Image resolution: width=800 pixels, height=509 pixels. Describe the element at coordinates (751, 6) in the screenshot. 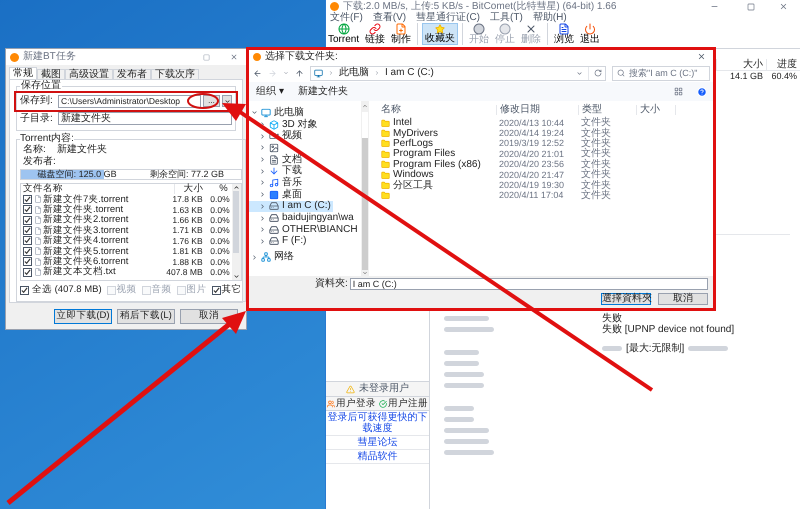

I see `maximize-icon` at that location.